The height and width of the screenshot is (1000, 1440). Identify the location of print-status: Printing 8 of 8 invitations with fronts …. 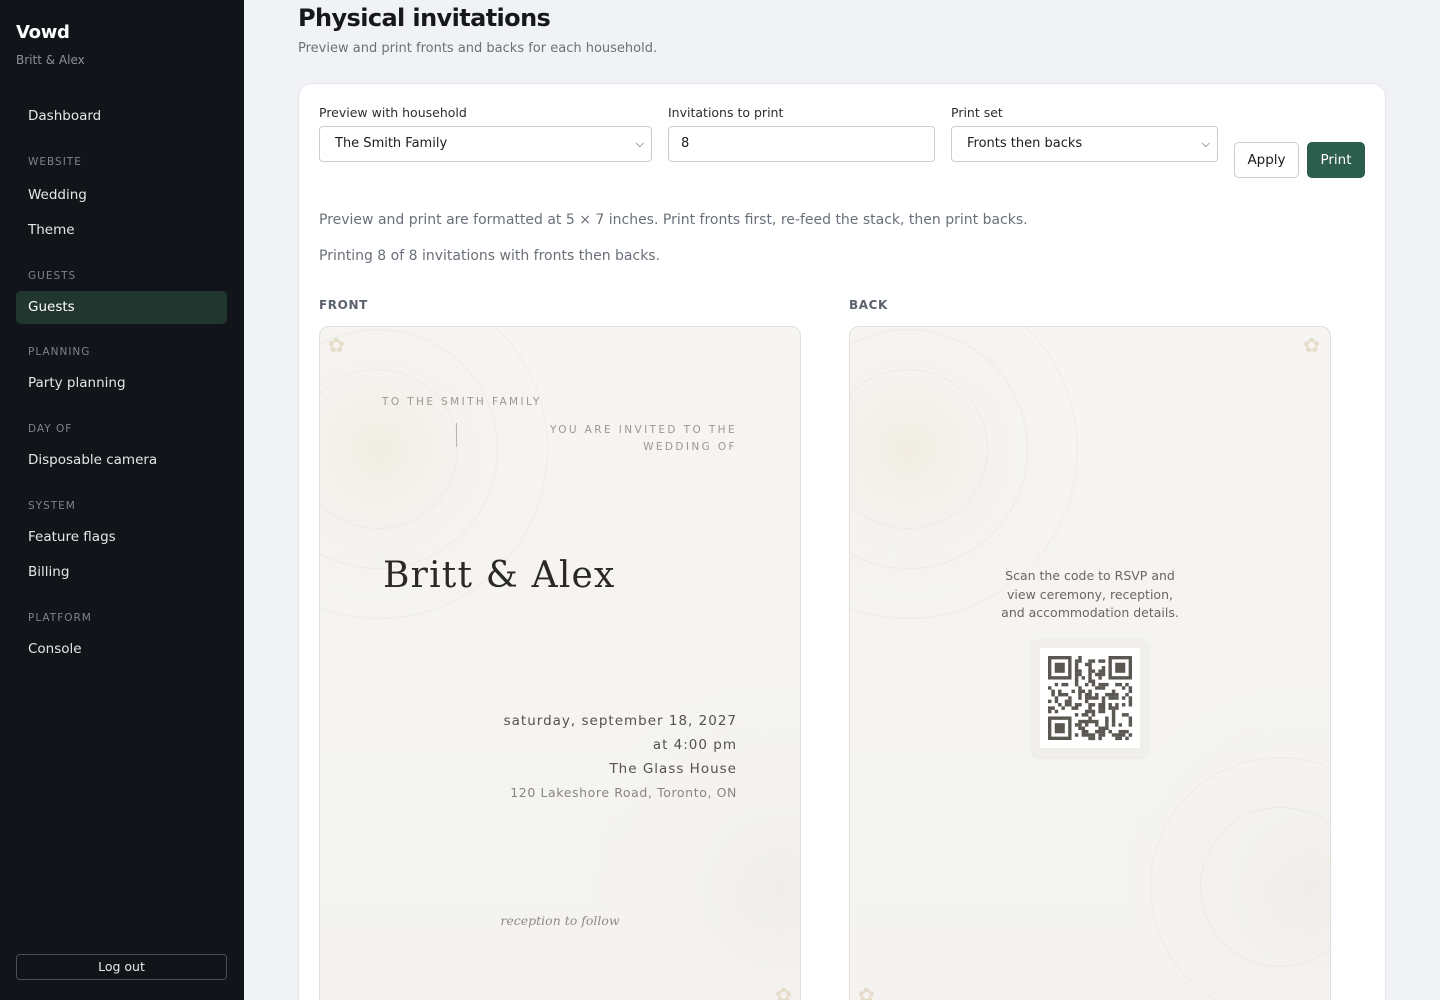
(490, 256).